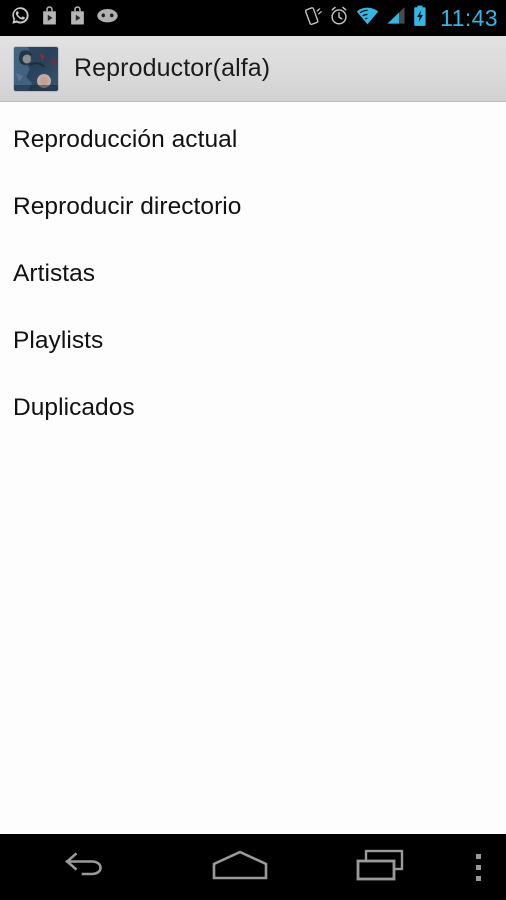 The width and height of the screenshot is (506, 900). I want to click on cell-signal-icon, so click(396, 18).